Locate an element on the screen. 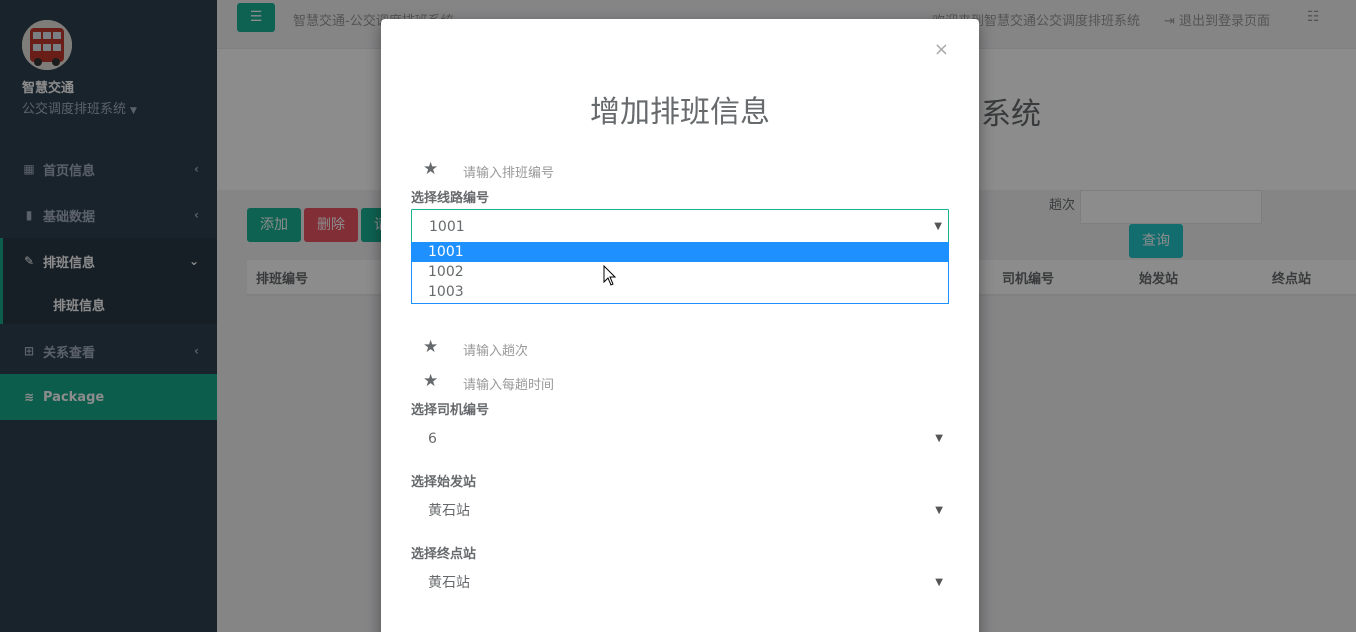 The image size is (1356, 632). mouse-cursor-icon is located at coordinates (610, 275).